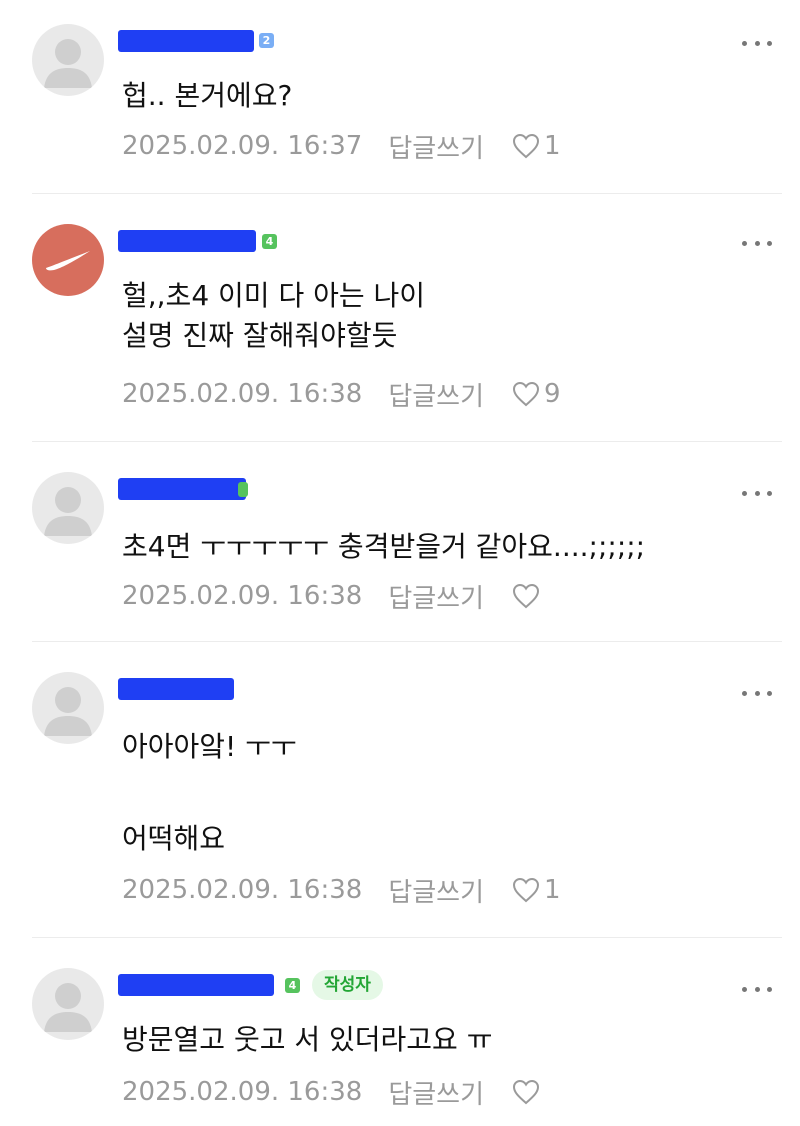 This screenshot has width=800, height=1126. I want to click on nike-swoosh-icon, so click(68, 261).